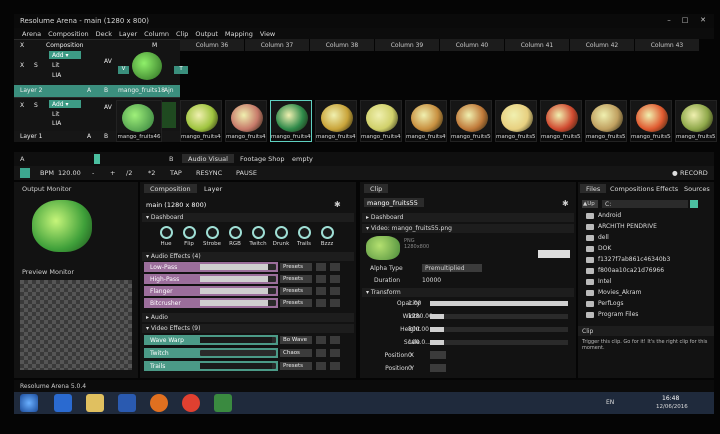  Describe the element at coordinates (342, 45) in the screenshot. I see `column-header: Column 38` at that location.